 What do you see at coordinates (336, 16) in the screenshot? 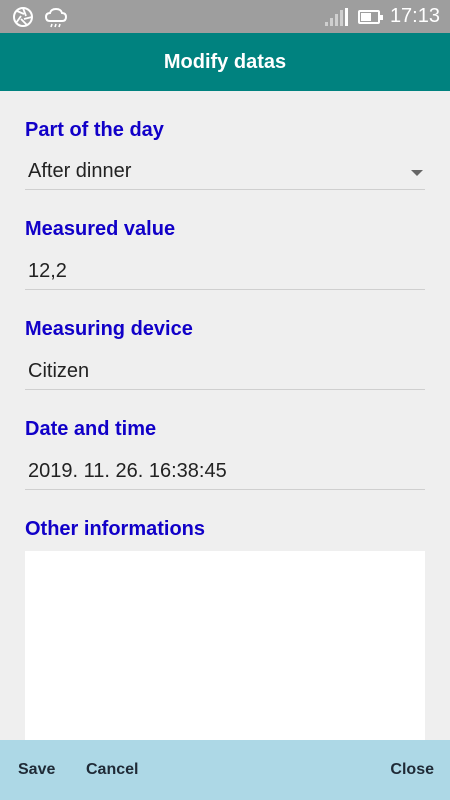
I see `signal-icon` at bounding box center [336, 16].